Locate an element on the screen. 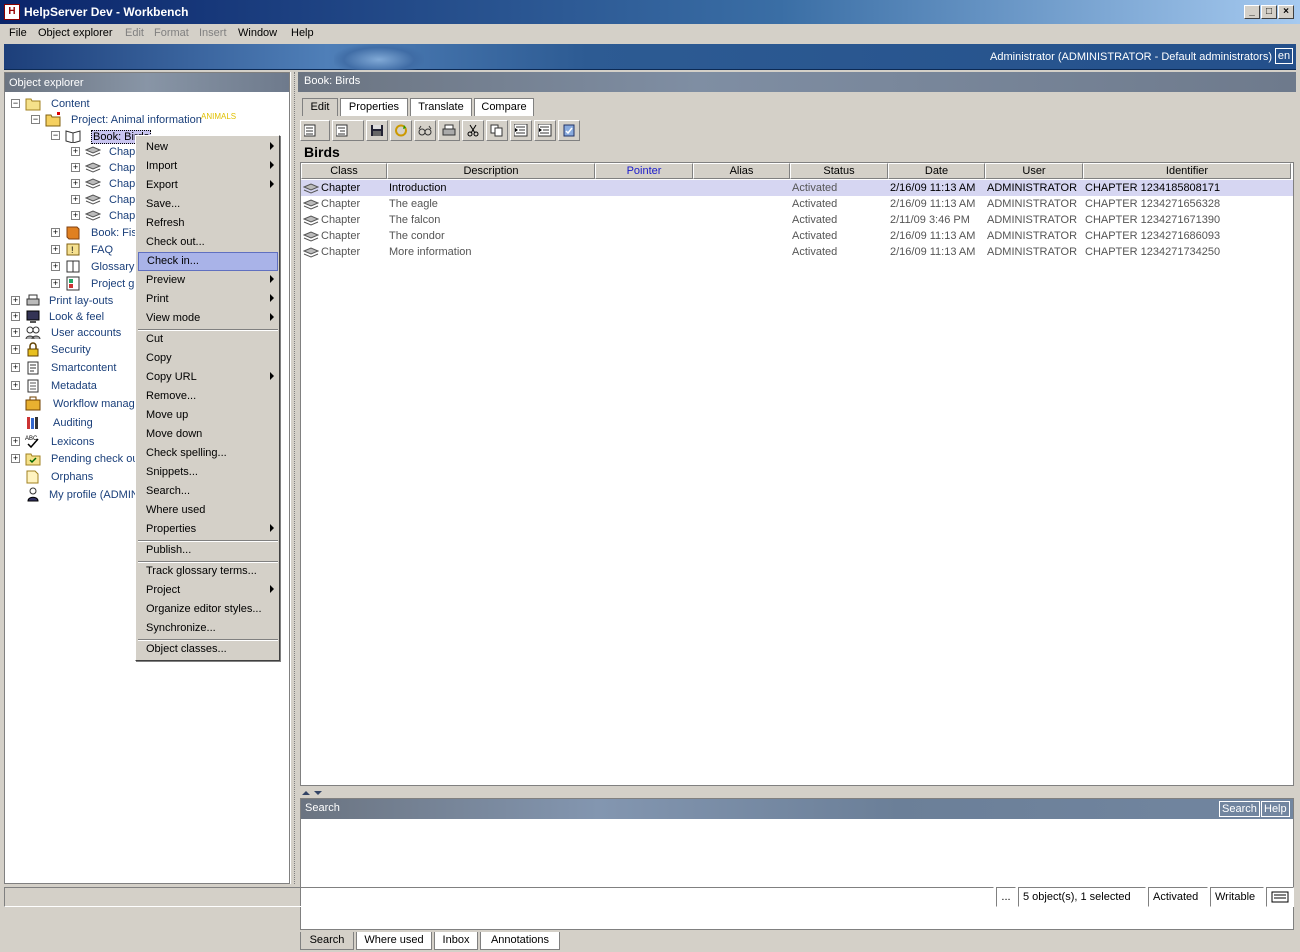 The image size is (1300, 952). search-button: Search is located at coordinates (1239, 809).